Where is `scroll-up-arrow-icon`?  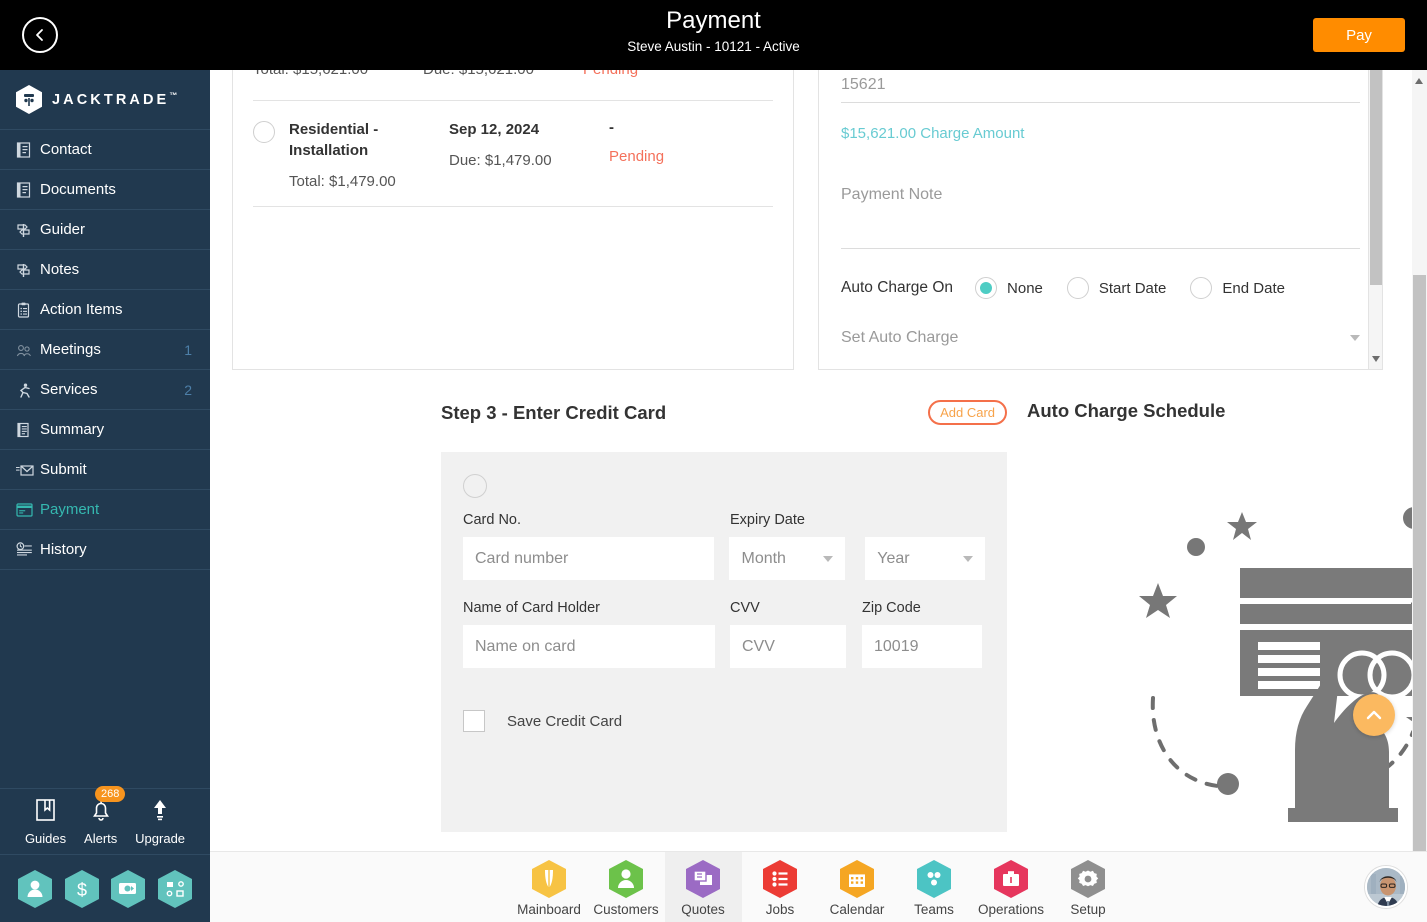 scroll-up-arrow-icon is located at coordinates (1419, 81).